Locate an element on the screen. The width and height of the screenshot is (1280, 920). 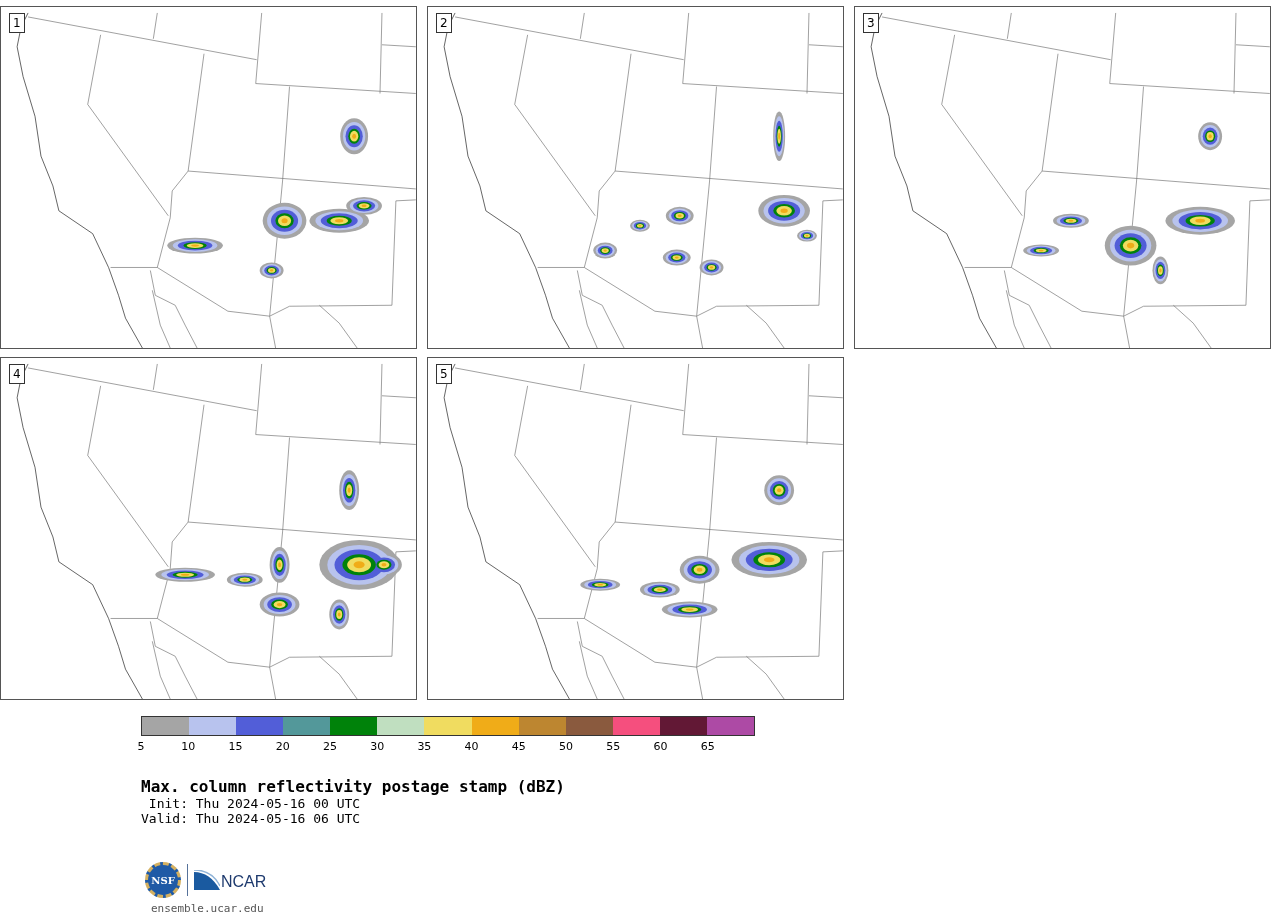
panel-number: 1 is located at coordinates (17, 23).